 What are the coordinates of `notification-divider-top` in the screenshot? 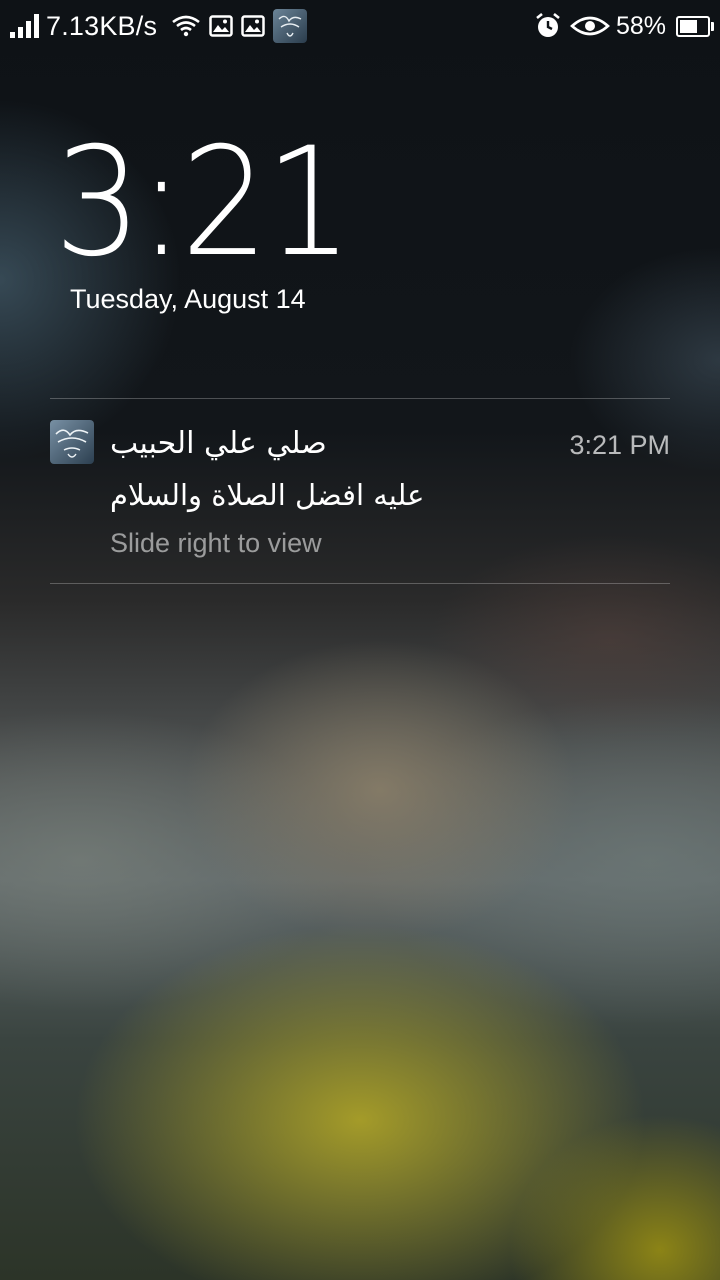 It's located at (360, 398).